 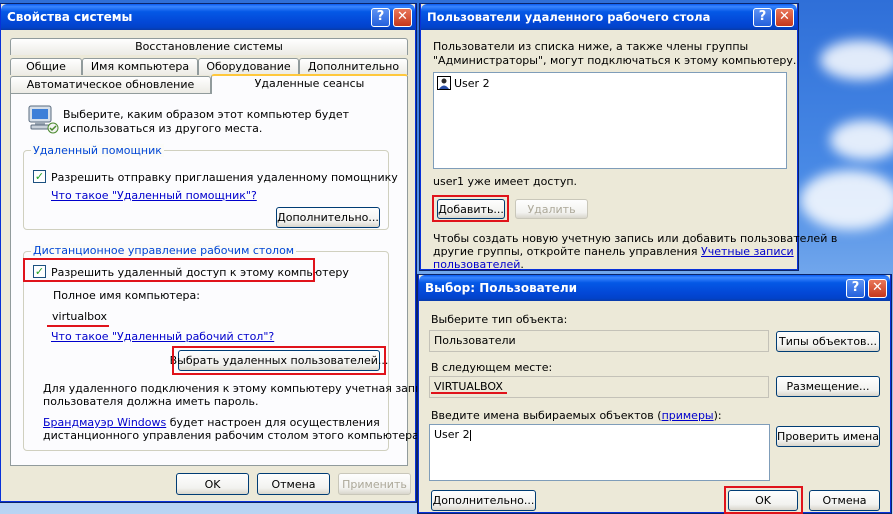 What do you see at coordinates (154, 195) in the screenshot?
I see `assist-help-link: Что такое "Удаленный помощник"?` at bounding box center [154, 195].